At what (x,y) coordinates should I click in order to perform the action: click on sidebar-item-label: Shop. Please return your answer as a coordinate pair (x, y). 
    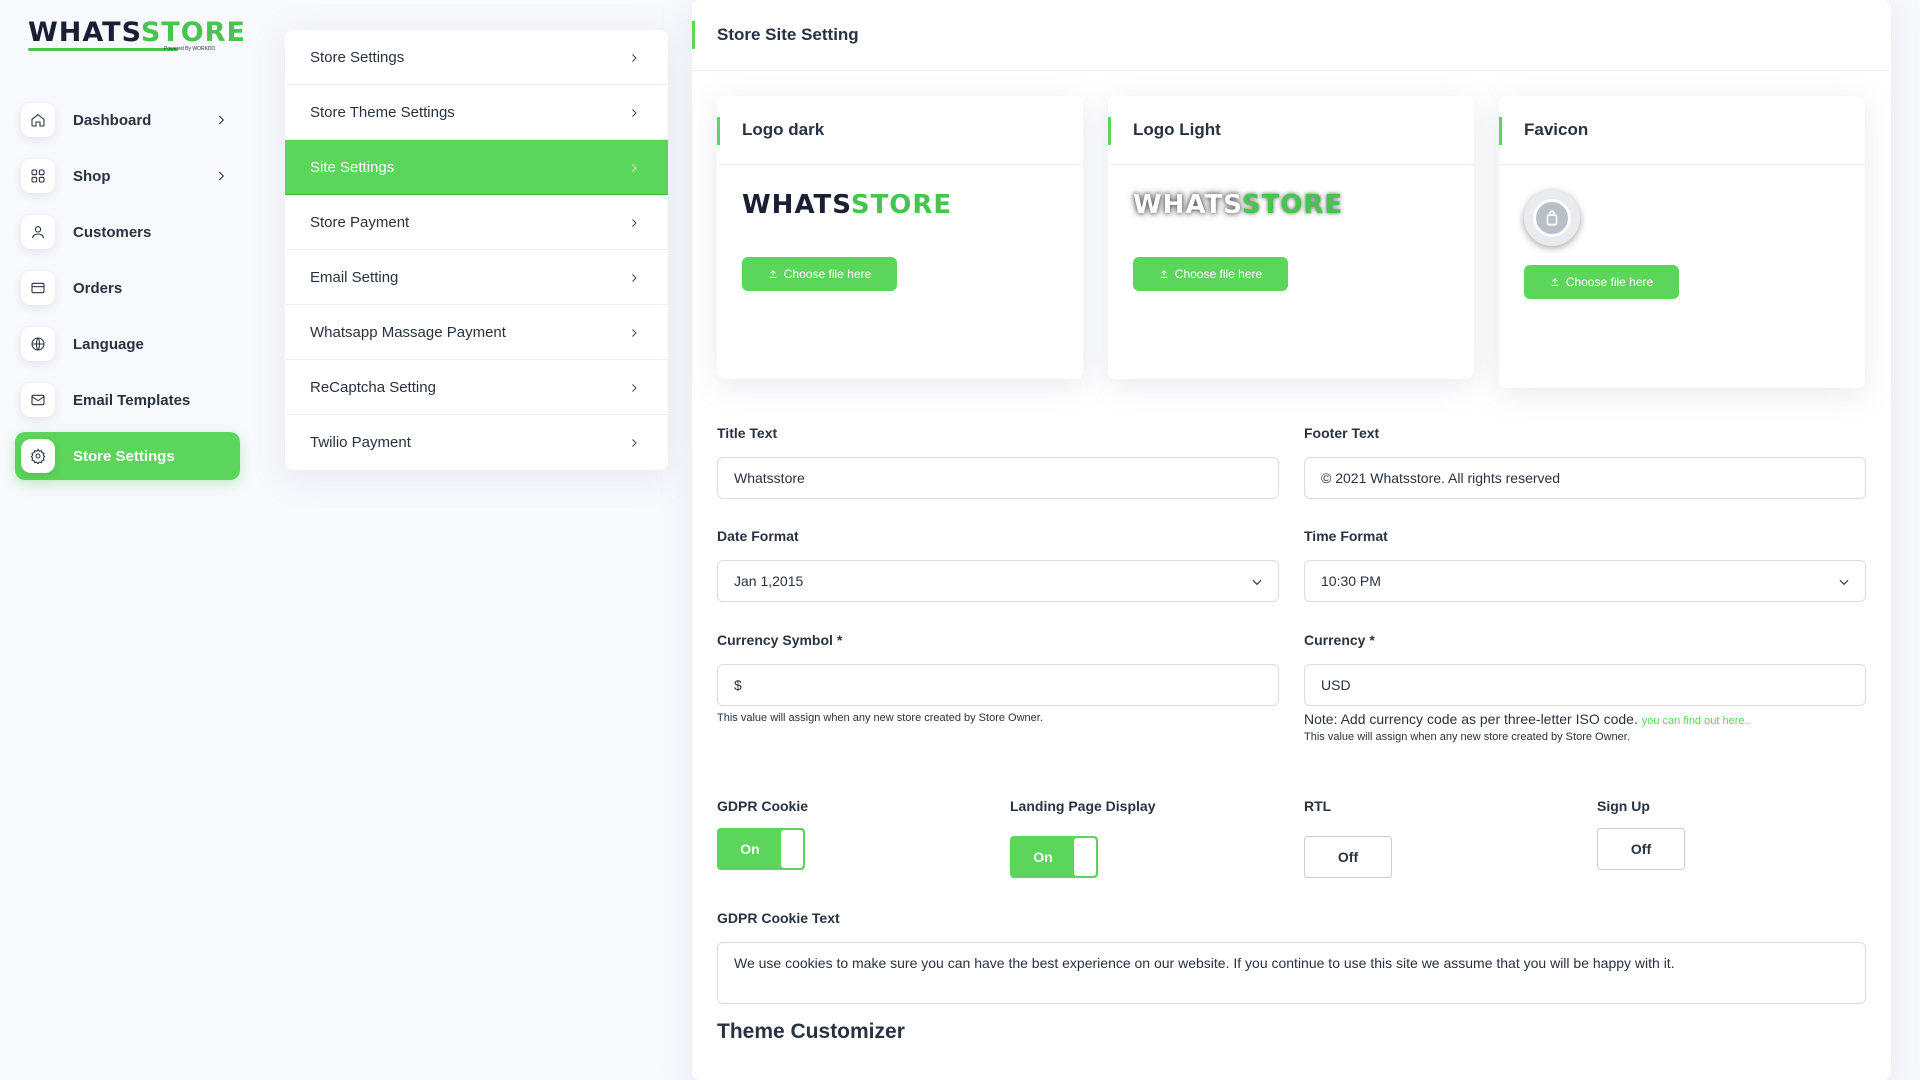
    Looking at the image, I should click on (92, 176).